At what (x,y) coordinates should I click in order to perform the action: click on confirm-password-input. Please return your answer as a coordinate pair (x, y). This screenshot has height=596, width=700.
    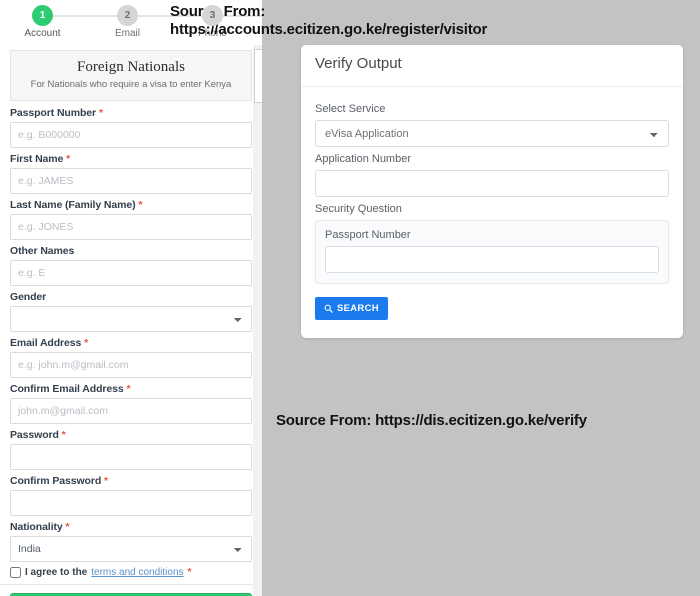
    Looking at the image, I should click on (131, 503).